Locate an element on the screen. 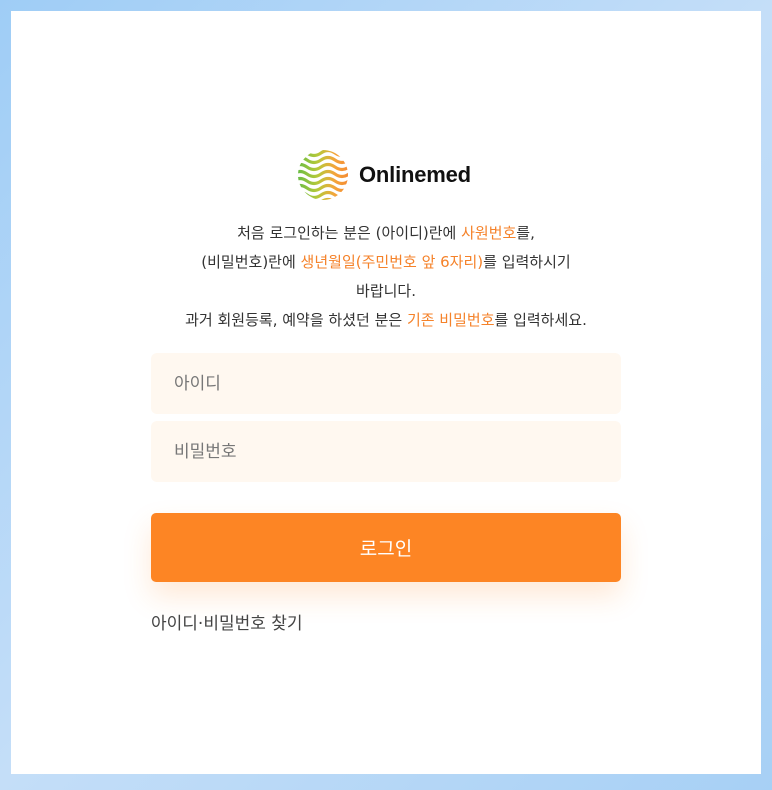 This screenshot has width=772, height=790. instruction-highlight: 생년월일(주민번호 앞 6자리) is located at coordinates (392, 262).